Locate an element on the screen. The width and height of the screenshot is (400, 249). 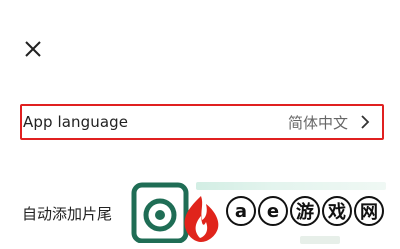
close-button is located at coordinates (33, 49).